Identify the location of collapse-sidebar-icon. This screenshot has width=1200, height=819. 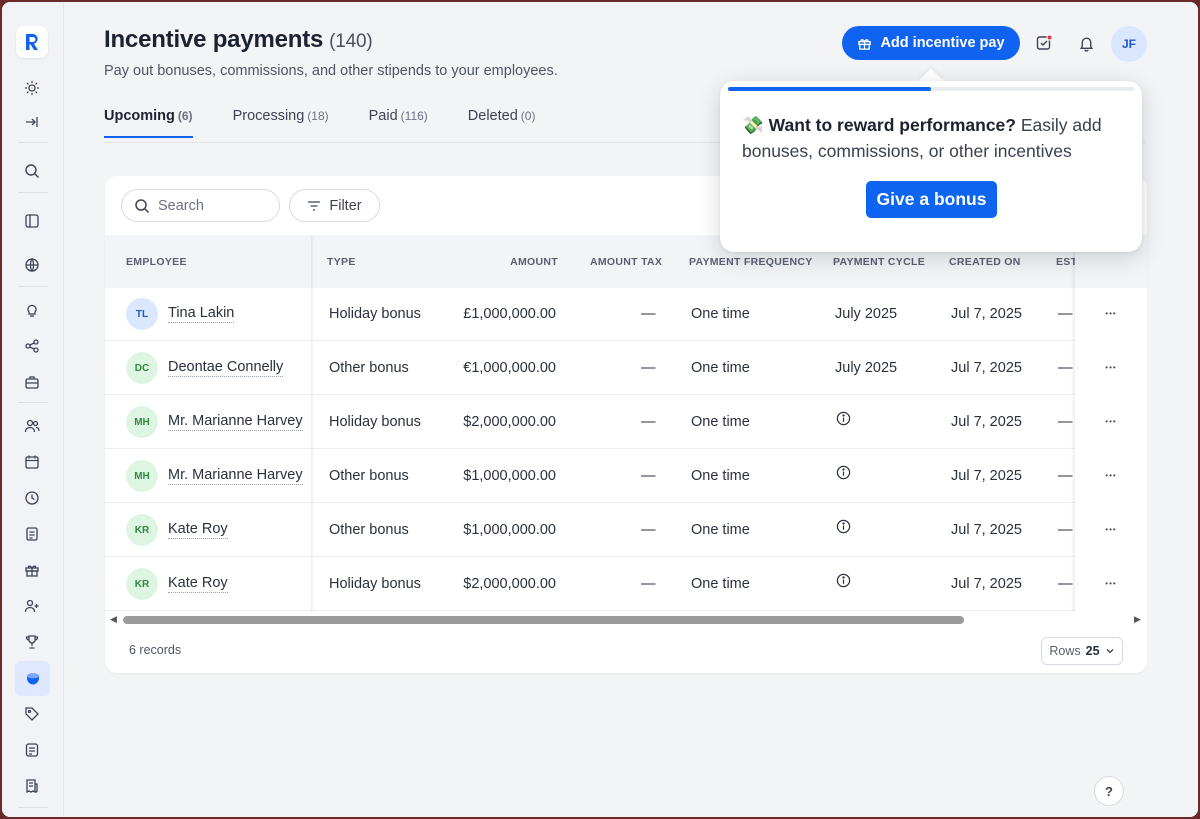
(32, 122).